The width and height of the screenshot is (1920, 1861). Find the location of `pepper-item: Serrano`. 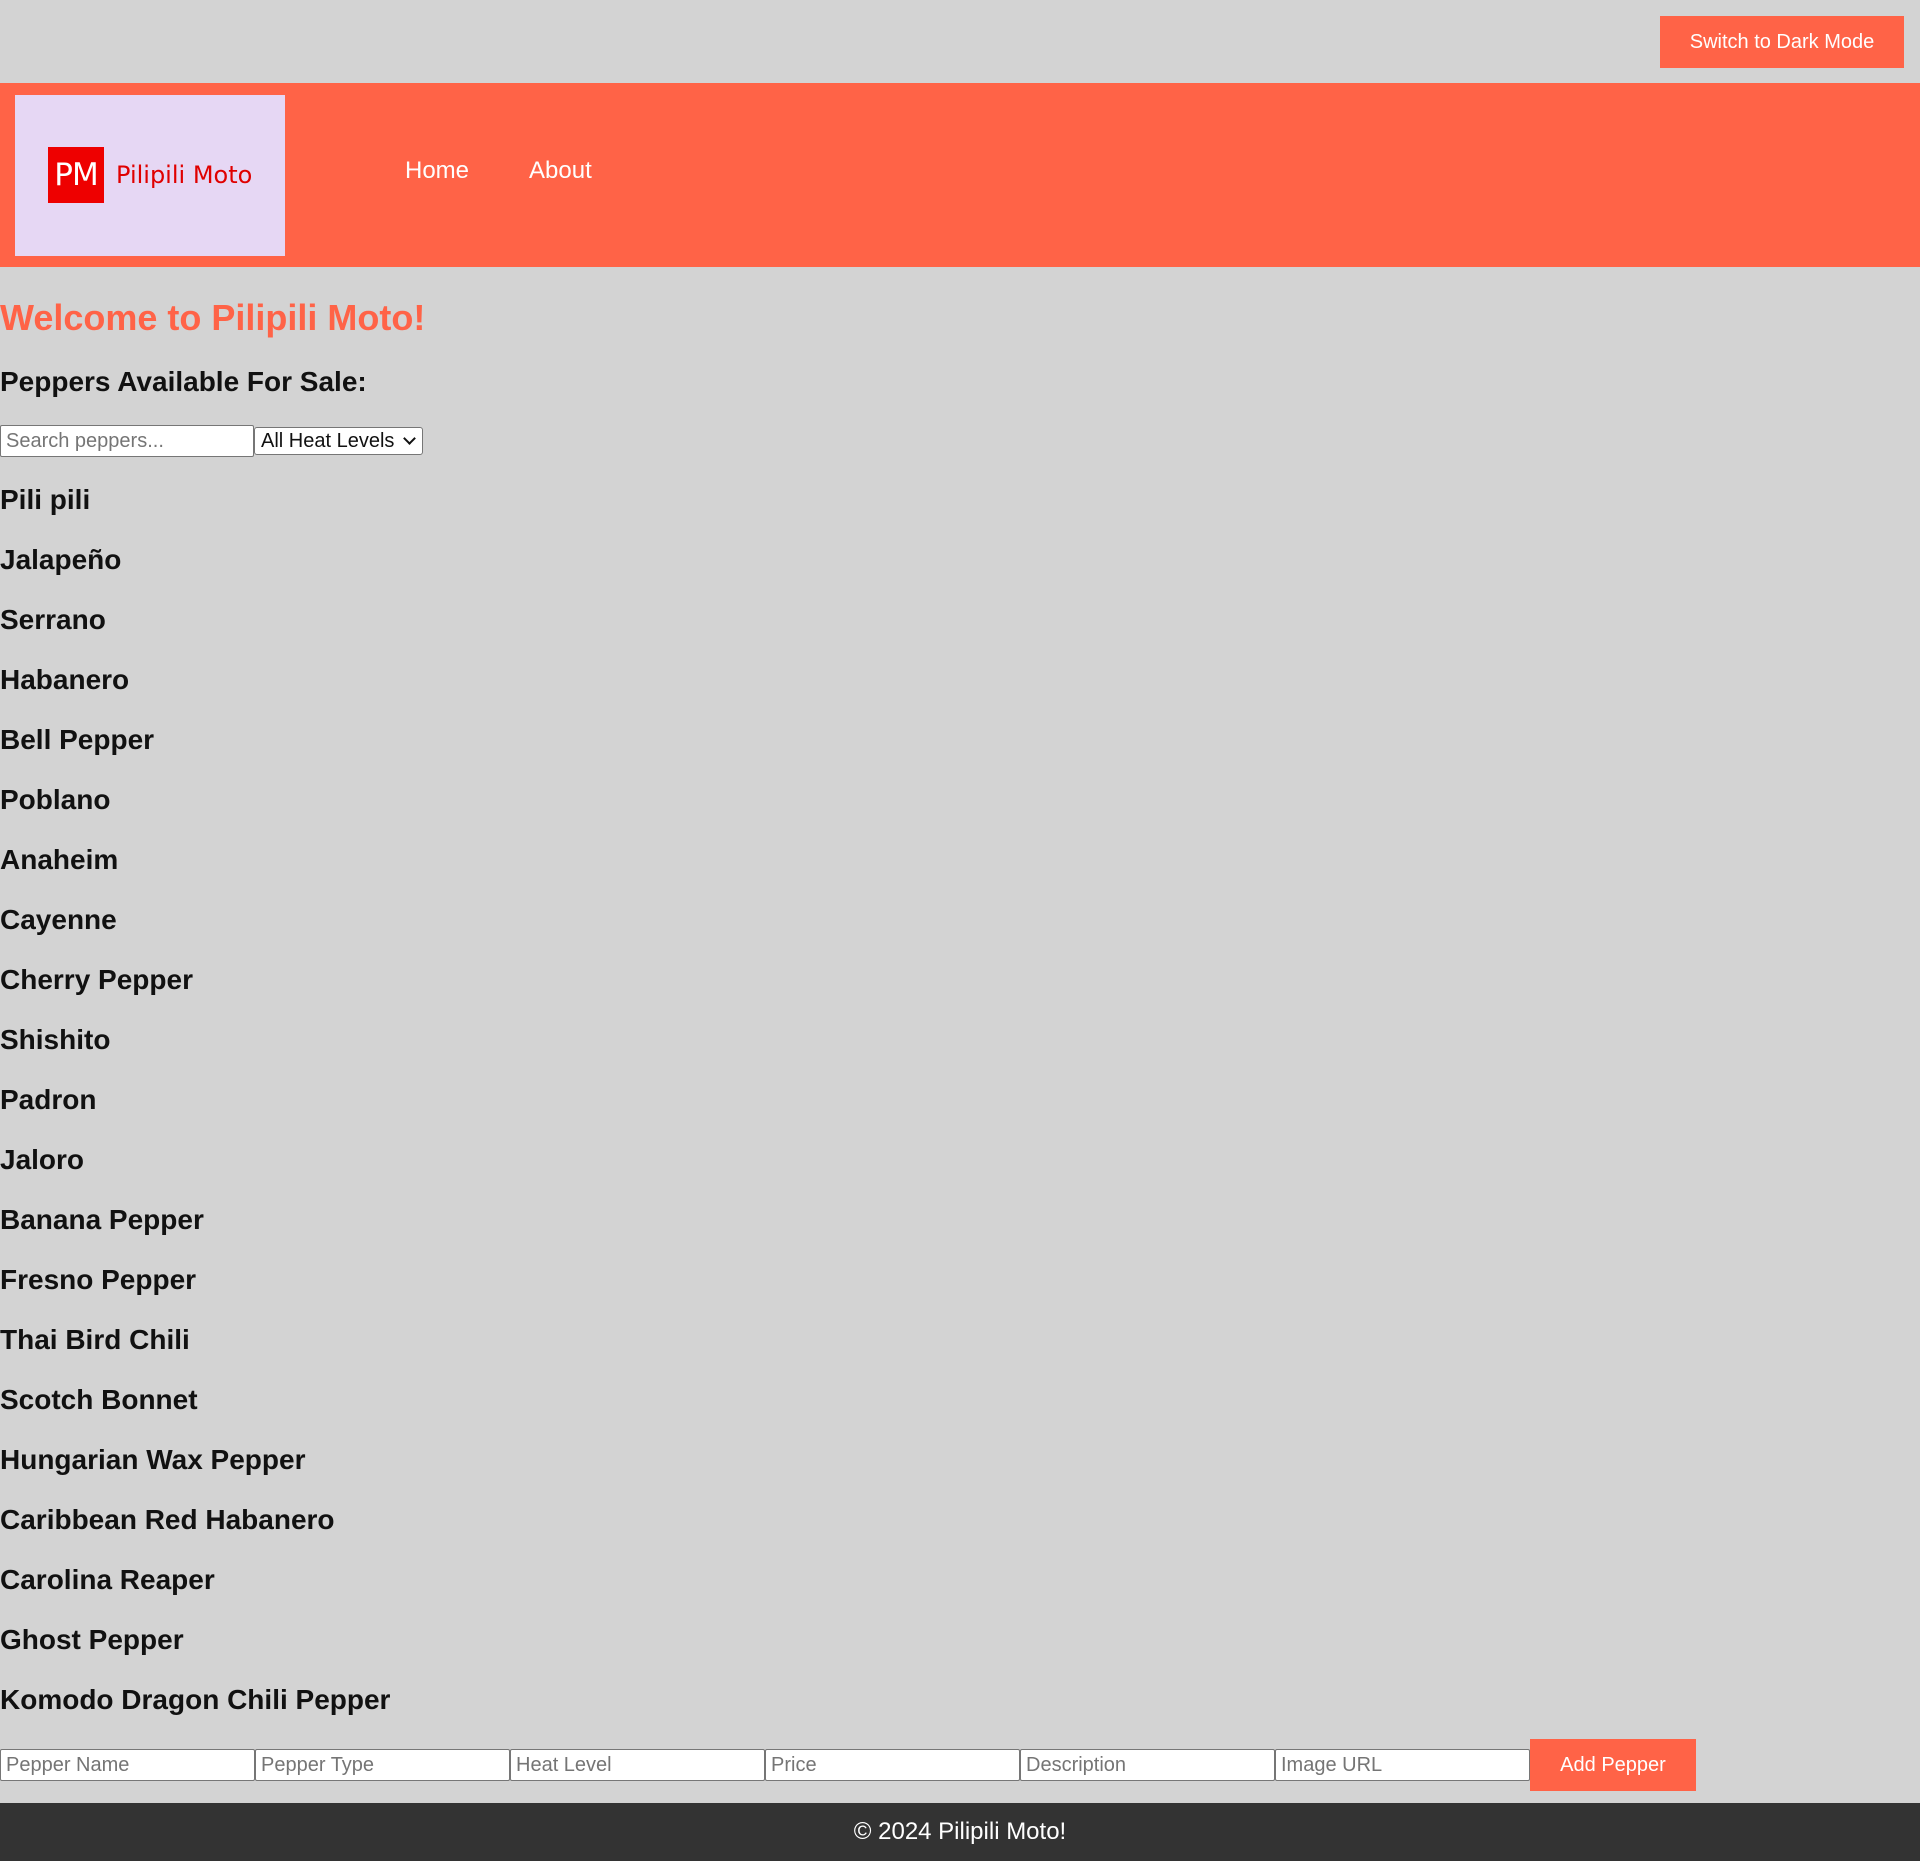

pepper-item: Serrano is located at coordinates (960, 633).